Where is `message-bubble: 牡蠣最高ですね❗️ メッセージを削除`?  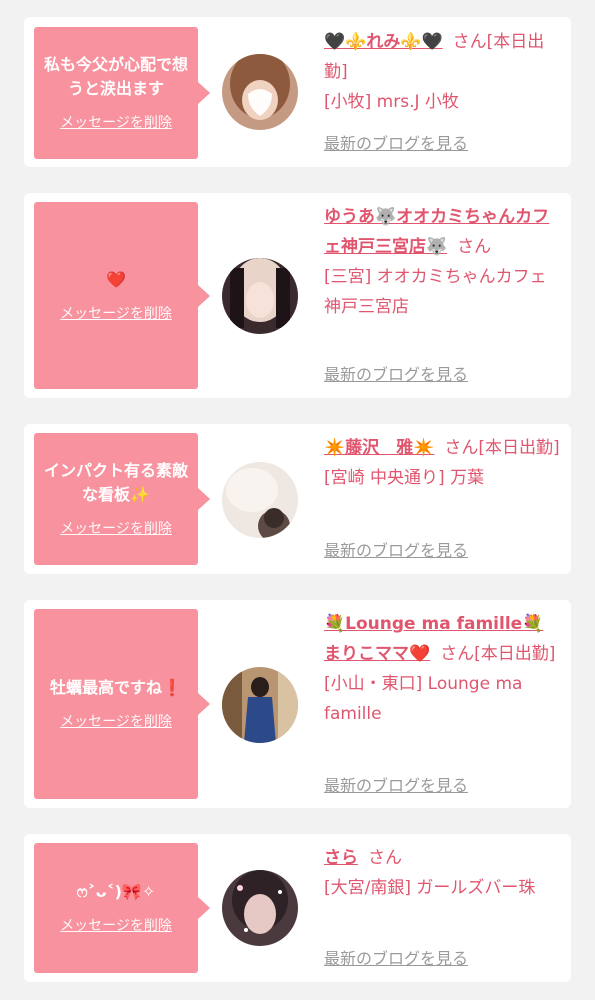 message-bubble: 牡蠣最高ですね❗️ メッセージを削除 is located at coordinates (122, 704).